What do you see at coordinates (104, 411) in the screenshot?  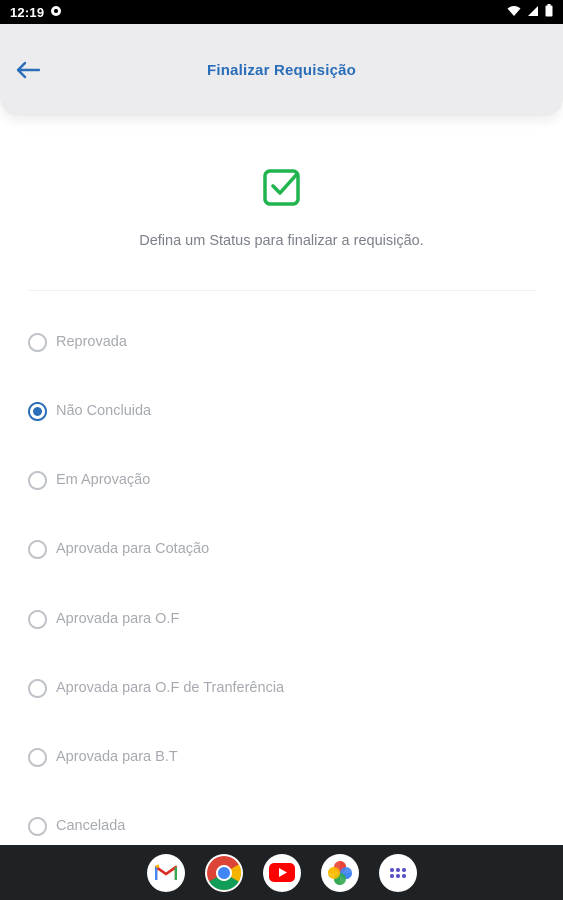 I see `status-option-label: Não Concluida` at bounding box center [104, 411].